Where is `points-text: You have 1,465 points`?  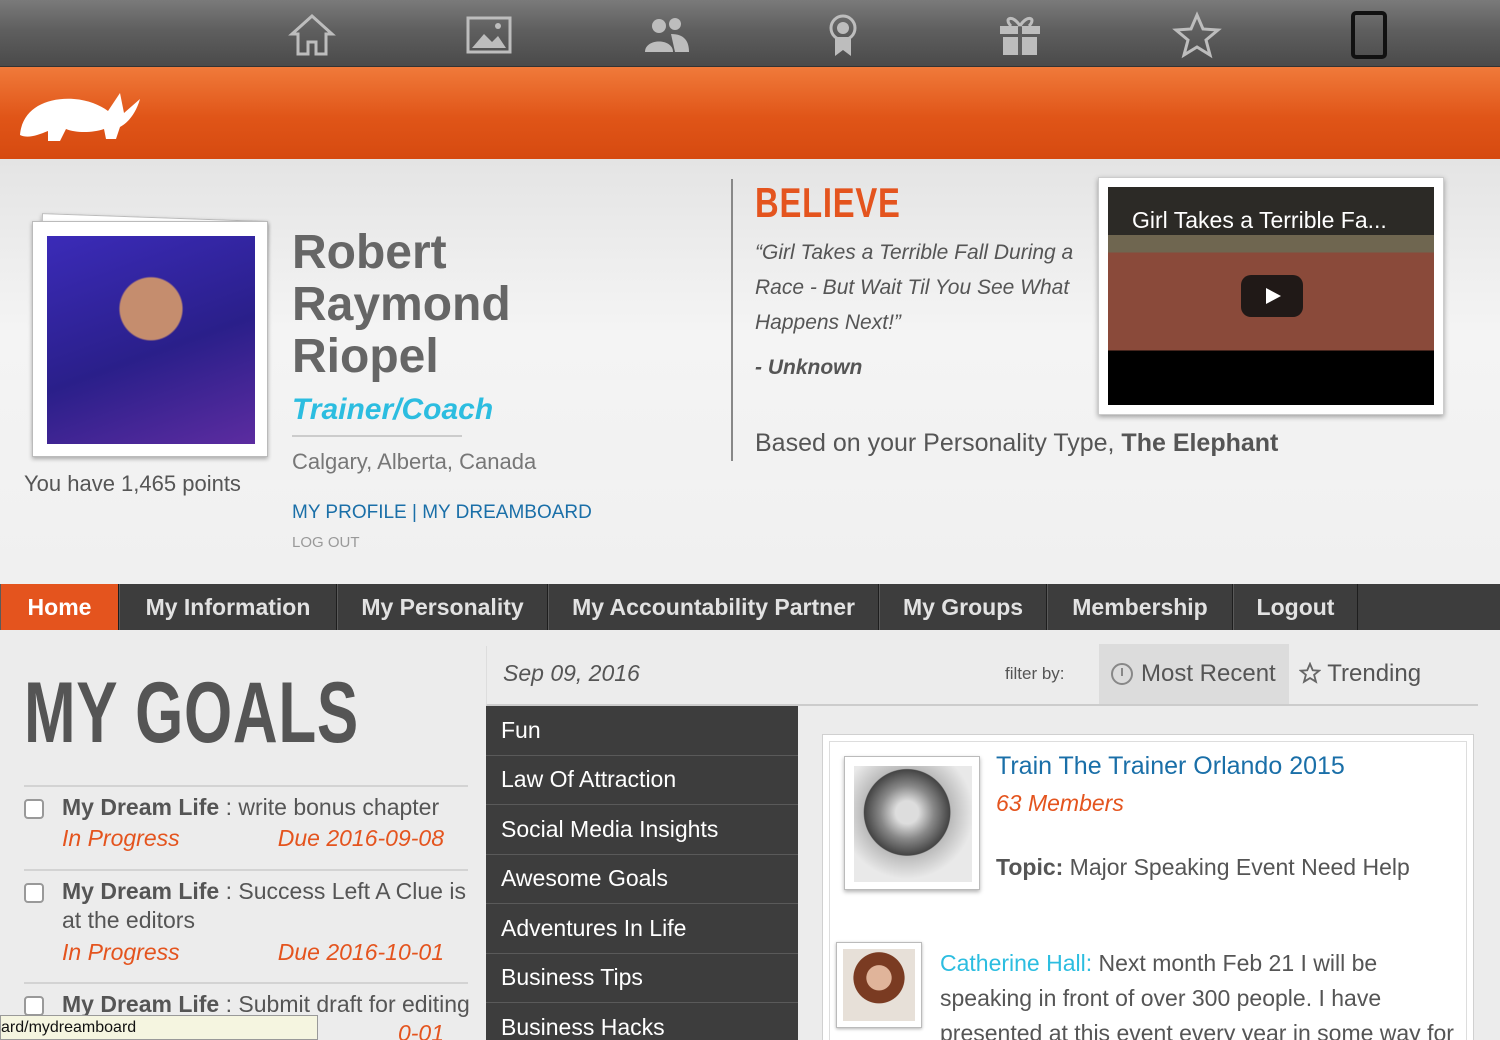 points-text: You have 1,465 points is located at coordinates (132, 483).